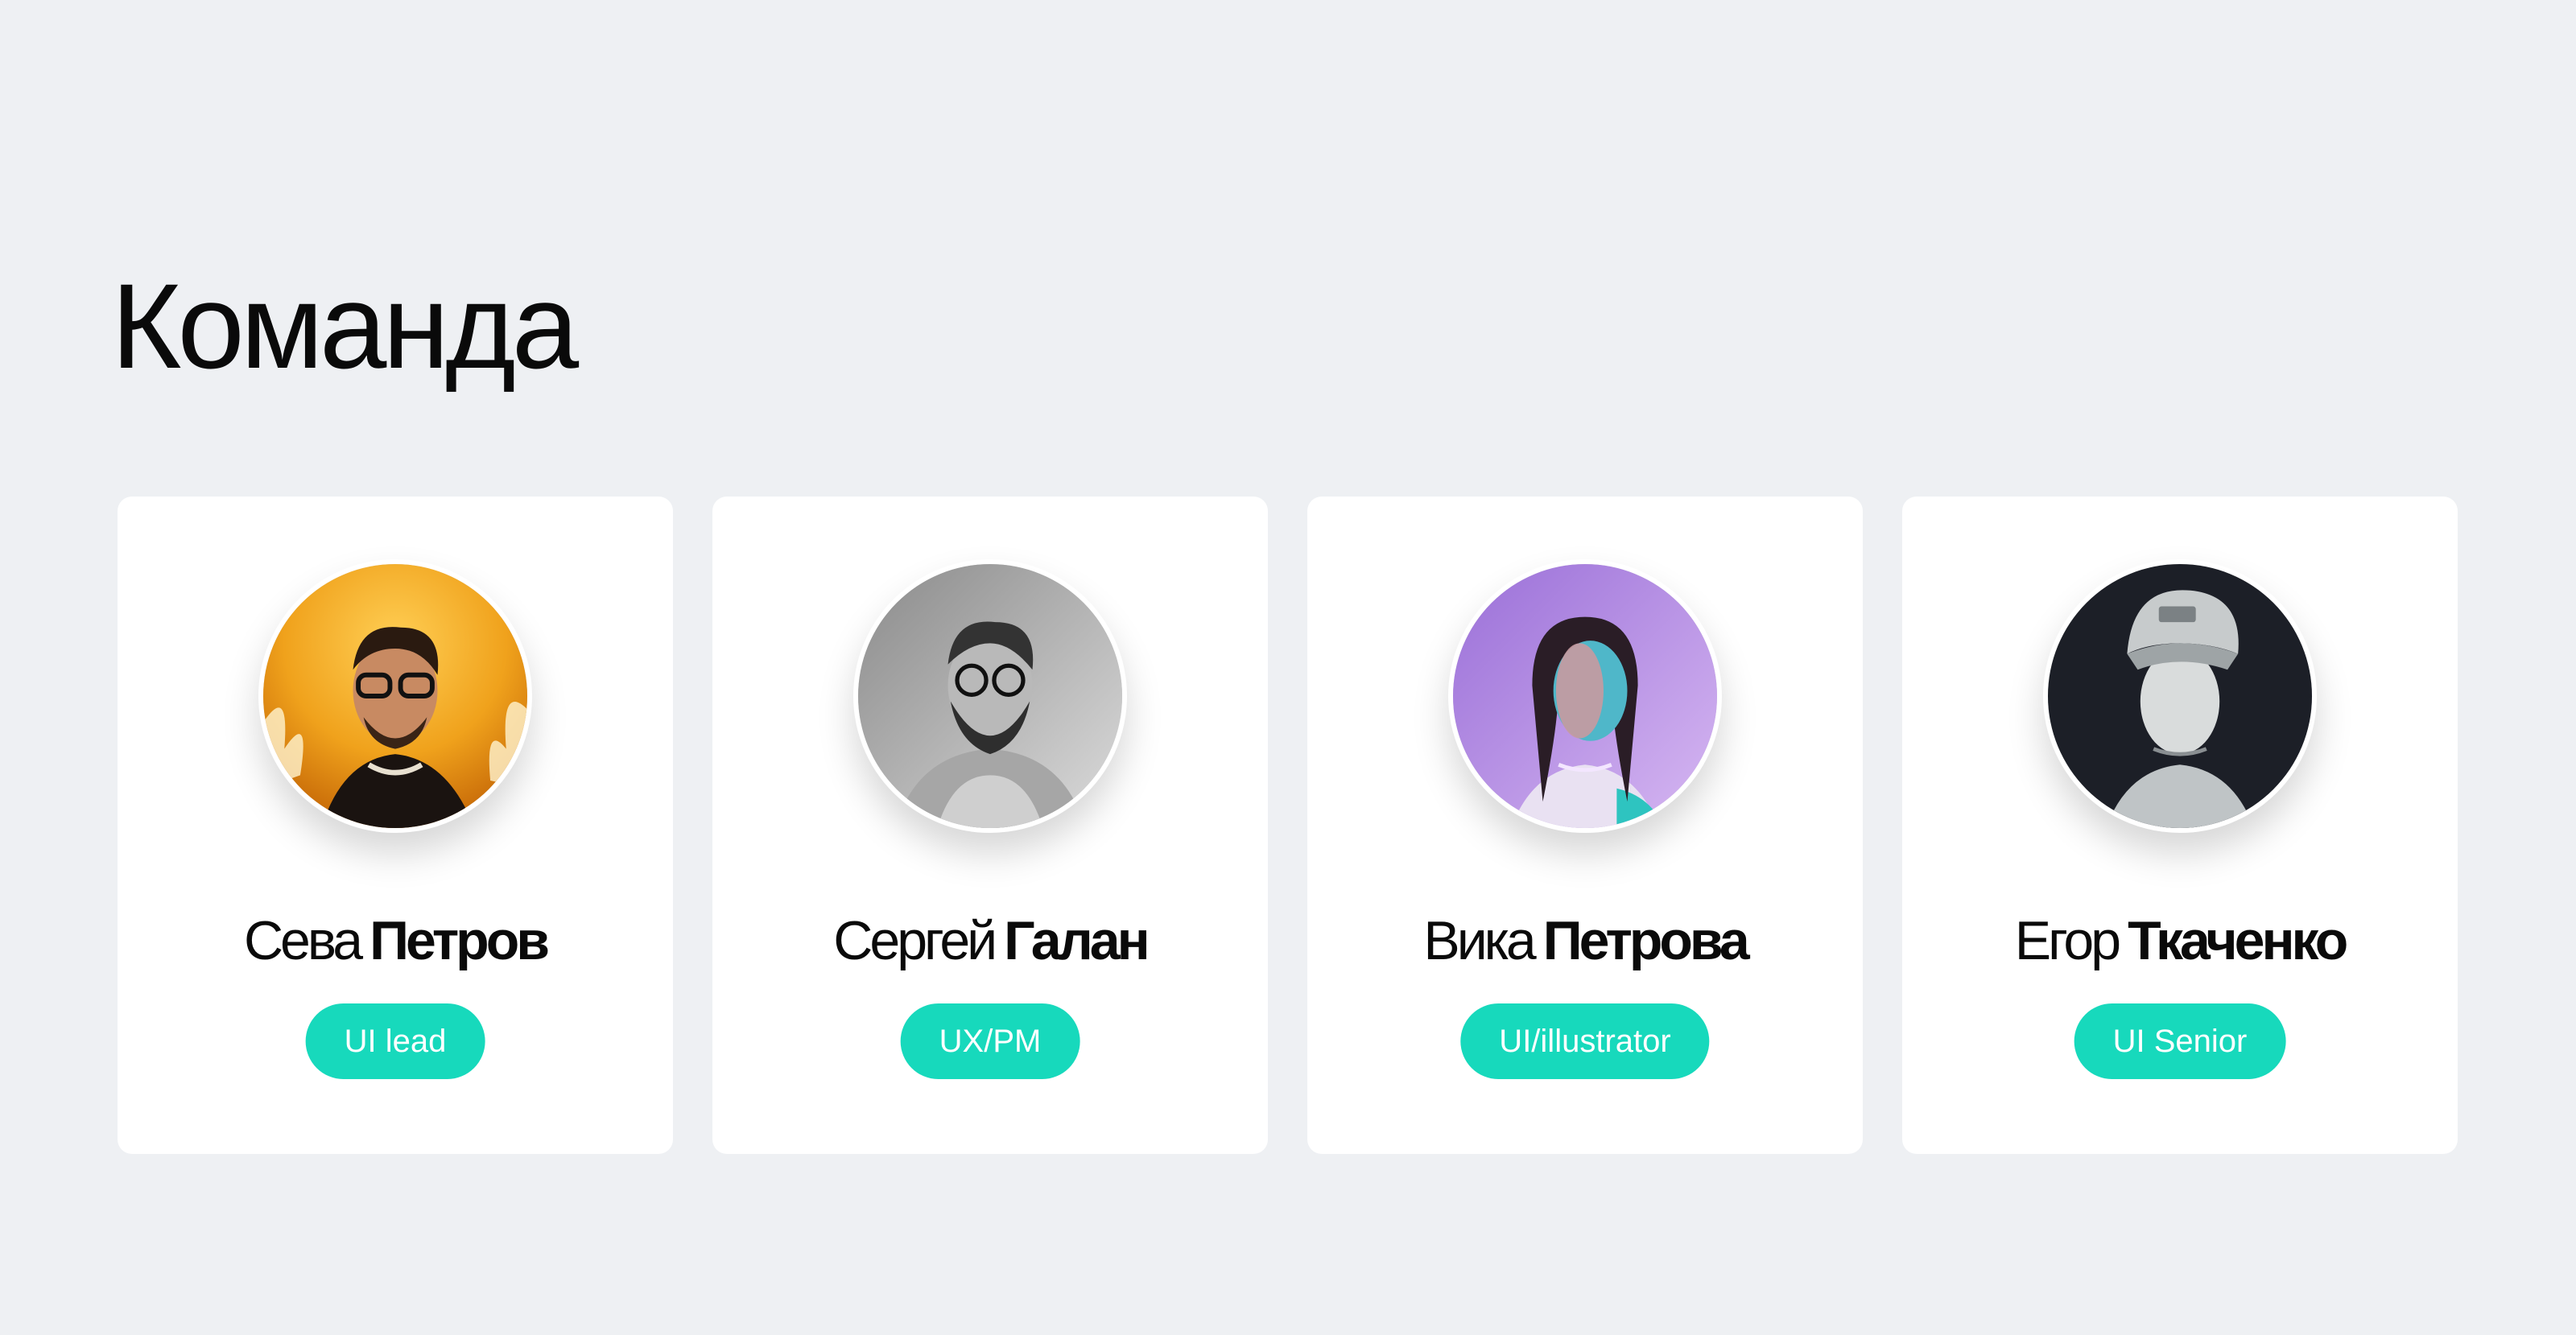  I want to click on role-badge: UI/illustrator, so click(1585, 1041).